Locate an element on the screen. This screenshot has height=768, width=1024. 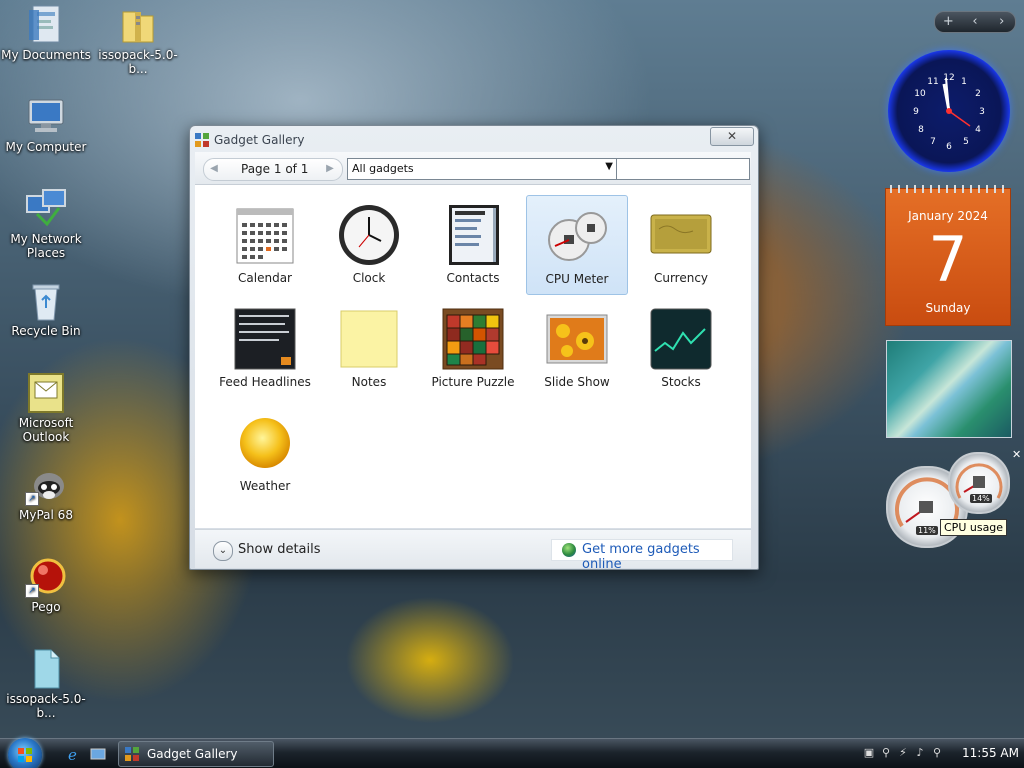
cpu-usage-tooltip: CPU usage is located at coordinates (974, 527).